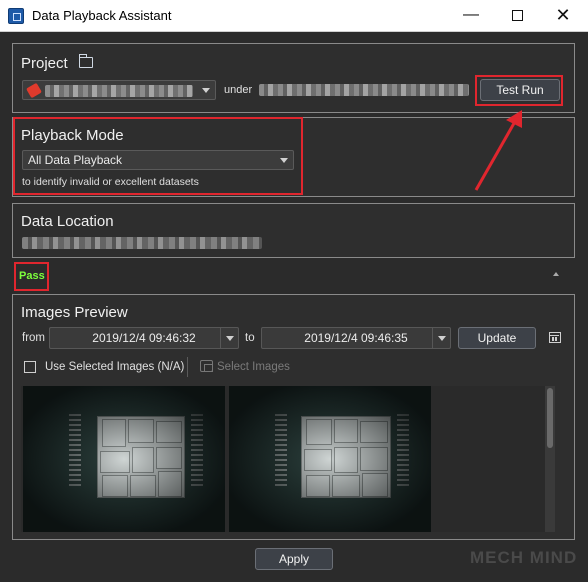 The width and height of the screenshot is (588, 582). Describe the element at coordinates (556, 274) in the screenshot. I see `collapse-icon` at that location.